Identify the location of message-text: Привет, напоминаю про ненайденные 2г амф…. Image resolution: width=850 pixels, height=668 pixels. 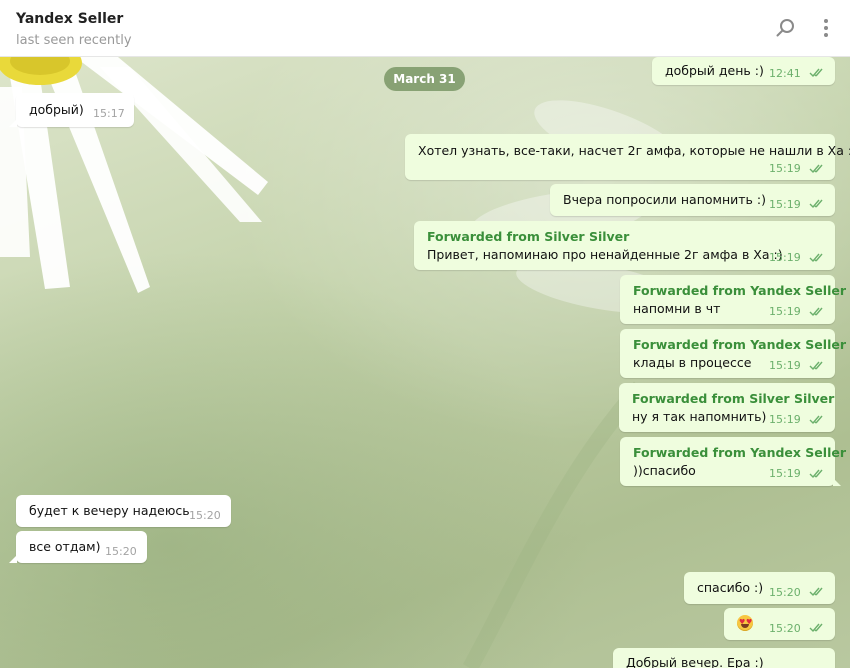
(605, 254).